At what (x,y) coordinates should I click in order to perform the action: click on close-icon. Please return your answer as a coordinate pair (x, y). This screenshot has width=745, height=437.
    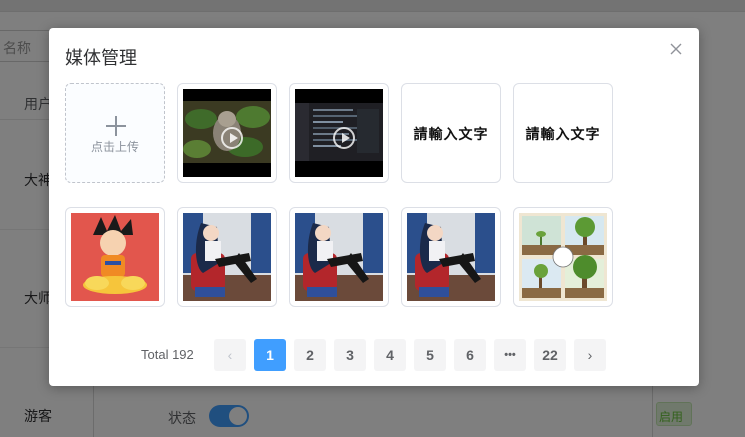
    Looking at the image, I should click on (676, 49).